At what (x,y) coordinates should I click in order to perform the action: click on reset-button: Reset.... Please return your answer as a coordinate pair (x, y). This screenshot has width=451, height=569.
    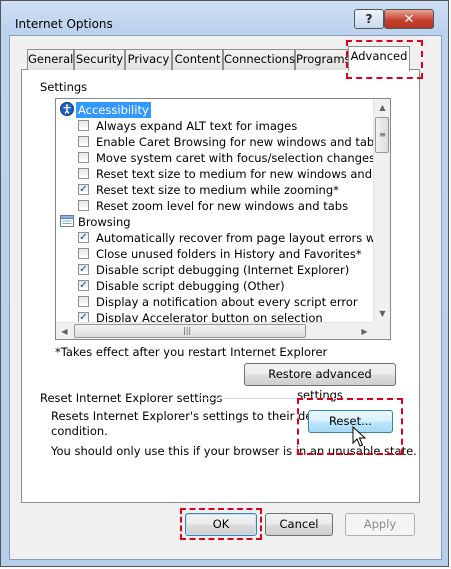
    Looking at the image, I should click on (350, 421).